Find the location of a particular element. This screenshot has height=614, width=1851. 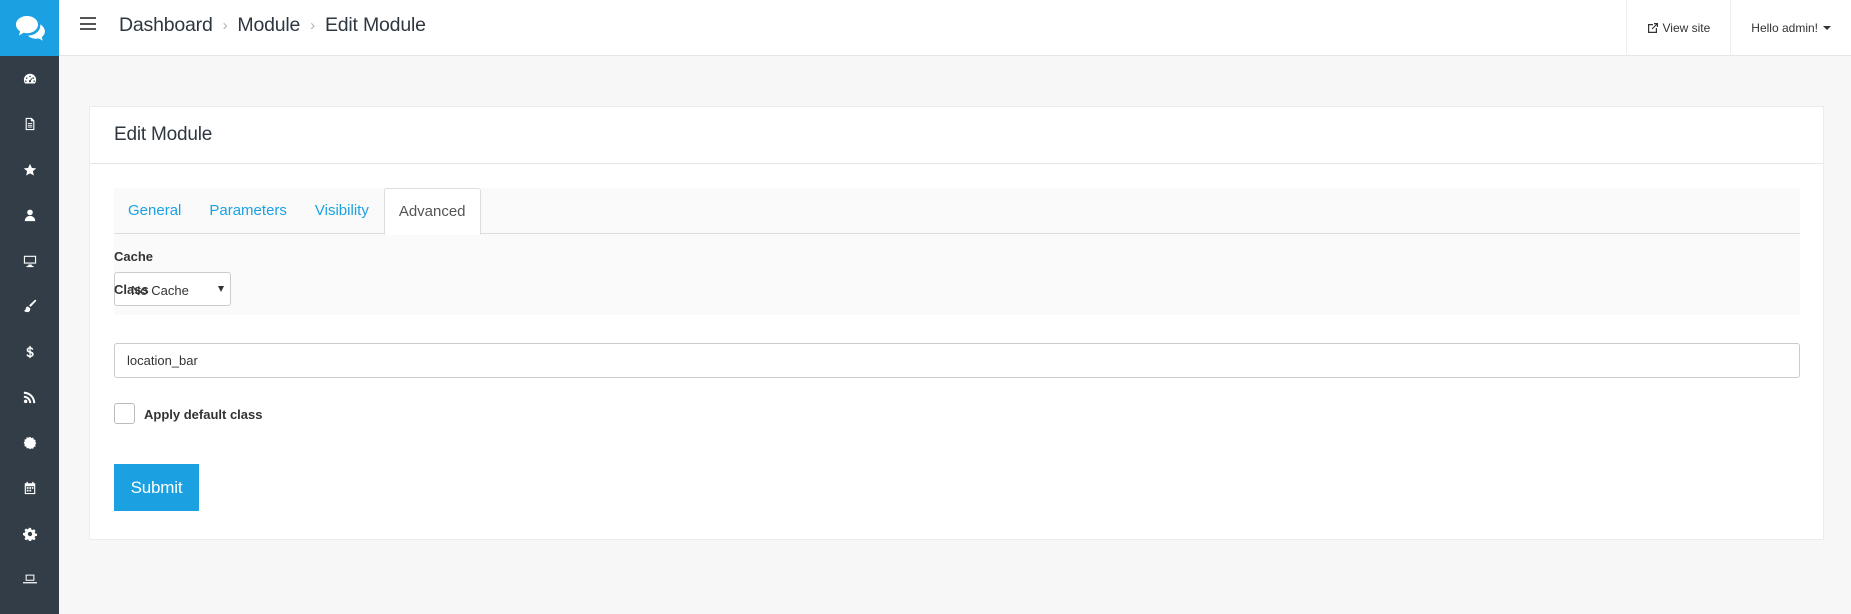

sidebar-item-extensions is located at coordinates (29, 443).